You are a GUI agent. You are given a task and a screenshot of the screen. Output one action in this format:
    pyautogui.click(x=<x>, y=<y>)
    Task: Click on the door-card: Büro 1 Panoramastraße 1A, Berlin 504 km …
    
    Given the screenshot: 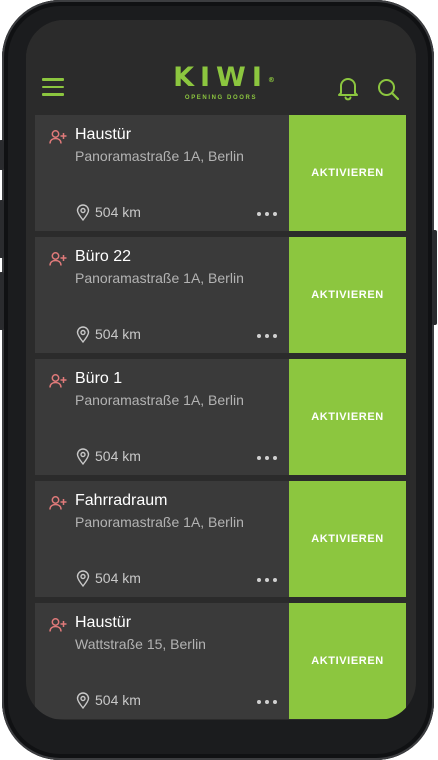 What is the action you would take?
    pyautogui.click(x=220, y=417)
    